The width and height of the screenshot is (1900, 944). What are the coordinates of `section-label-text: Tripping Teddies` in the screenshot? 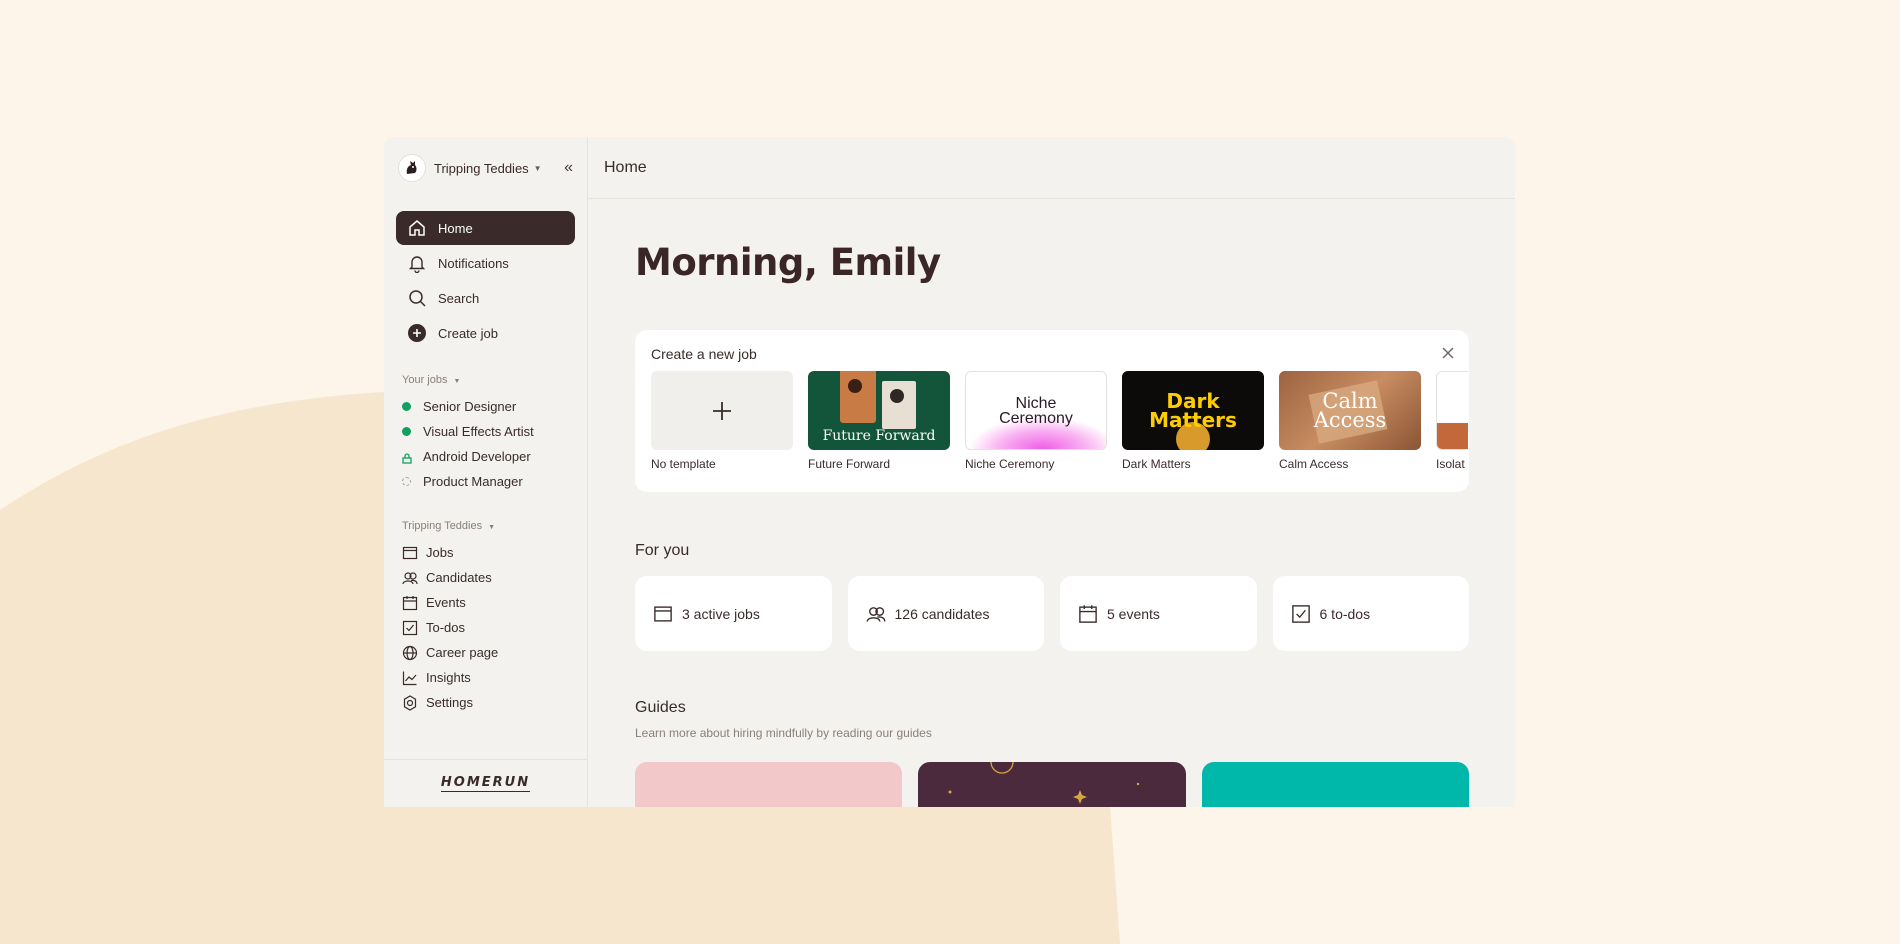 It's located at (442, 526).